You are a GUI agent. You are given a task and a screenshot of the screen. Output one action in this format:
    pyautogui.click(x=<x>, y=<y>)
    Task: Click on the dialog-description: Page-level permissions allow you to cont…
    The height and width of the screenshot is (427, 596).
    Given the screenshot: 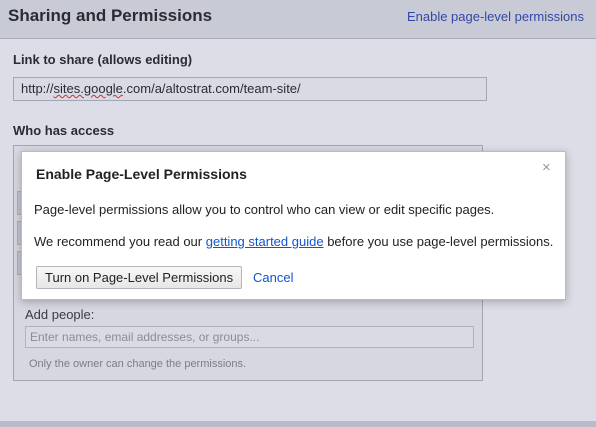 What is the action you would take?
    pyautogui.click(x=264, y=209)
    